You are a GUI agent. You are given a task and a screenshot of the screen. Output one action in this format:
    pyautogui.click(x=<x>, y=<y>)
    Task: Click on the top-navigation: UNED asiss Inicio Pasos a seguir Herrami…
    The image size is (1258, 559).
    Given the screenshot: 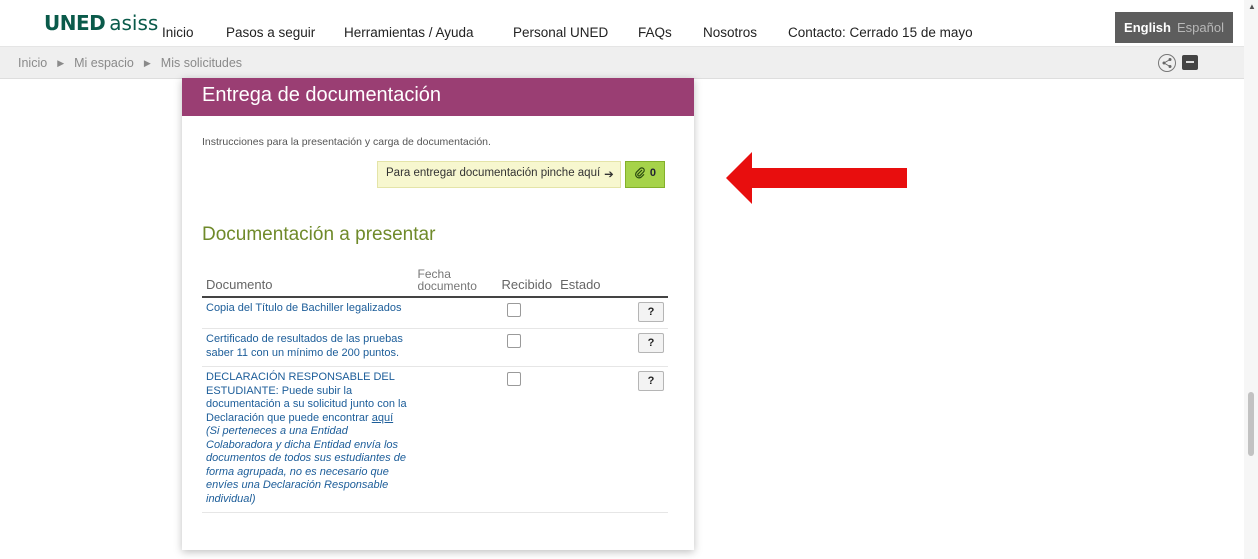 What is the action you would take?
    pyautogui.click(x=622, y=23)
    